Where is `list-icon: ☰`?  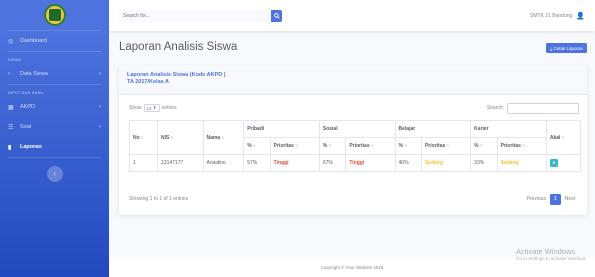
list-icon: ☰ is located at coordinates (11, 127).